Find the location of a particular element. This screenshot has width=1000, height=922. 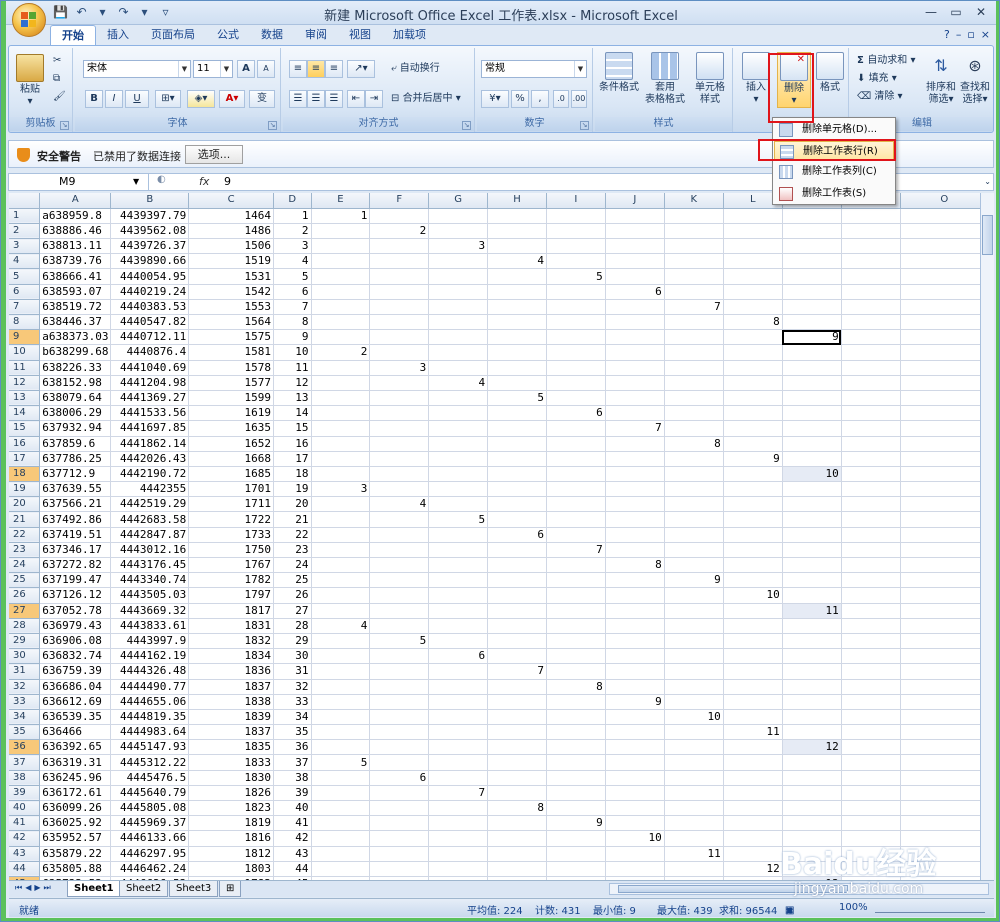

cell-c12: 1577 is located at coordinates (231, 383).